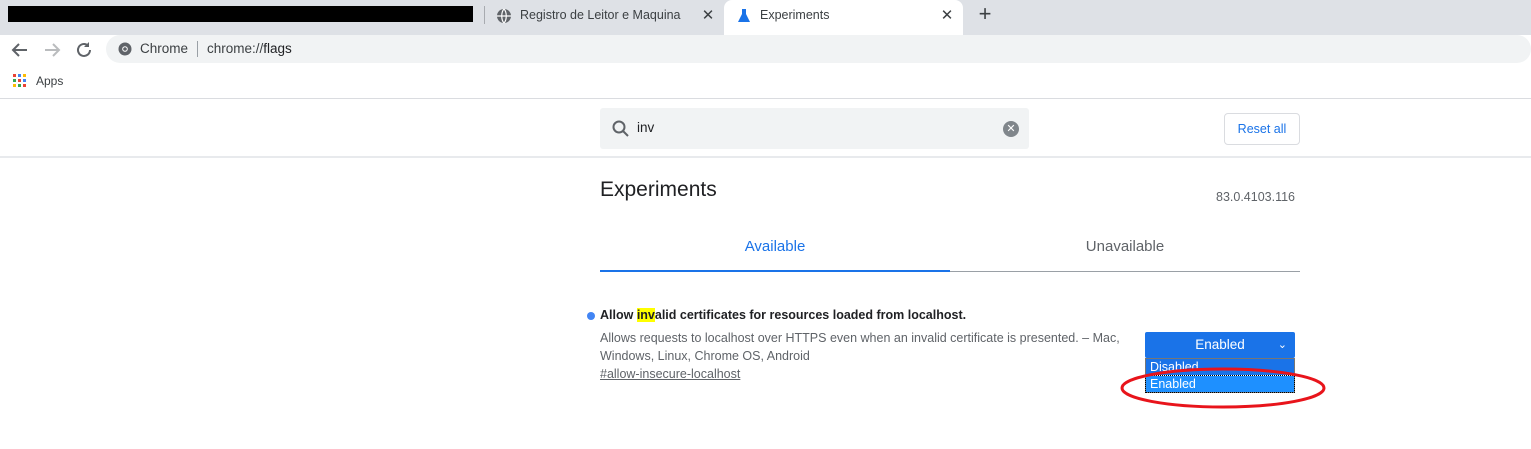  I want to click on search-input: inv, so click(645, 127).